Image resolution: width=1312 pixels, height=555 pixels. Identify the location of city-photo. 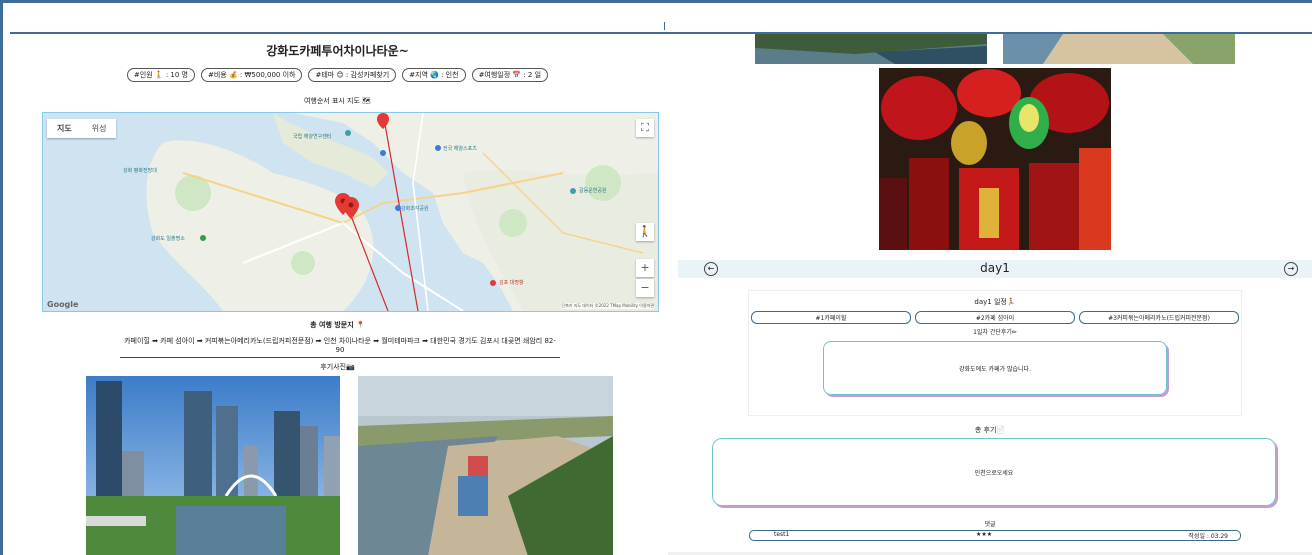
(213, 465).